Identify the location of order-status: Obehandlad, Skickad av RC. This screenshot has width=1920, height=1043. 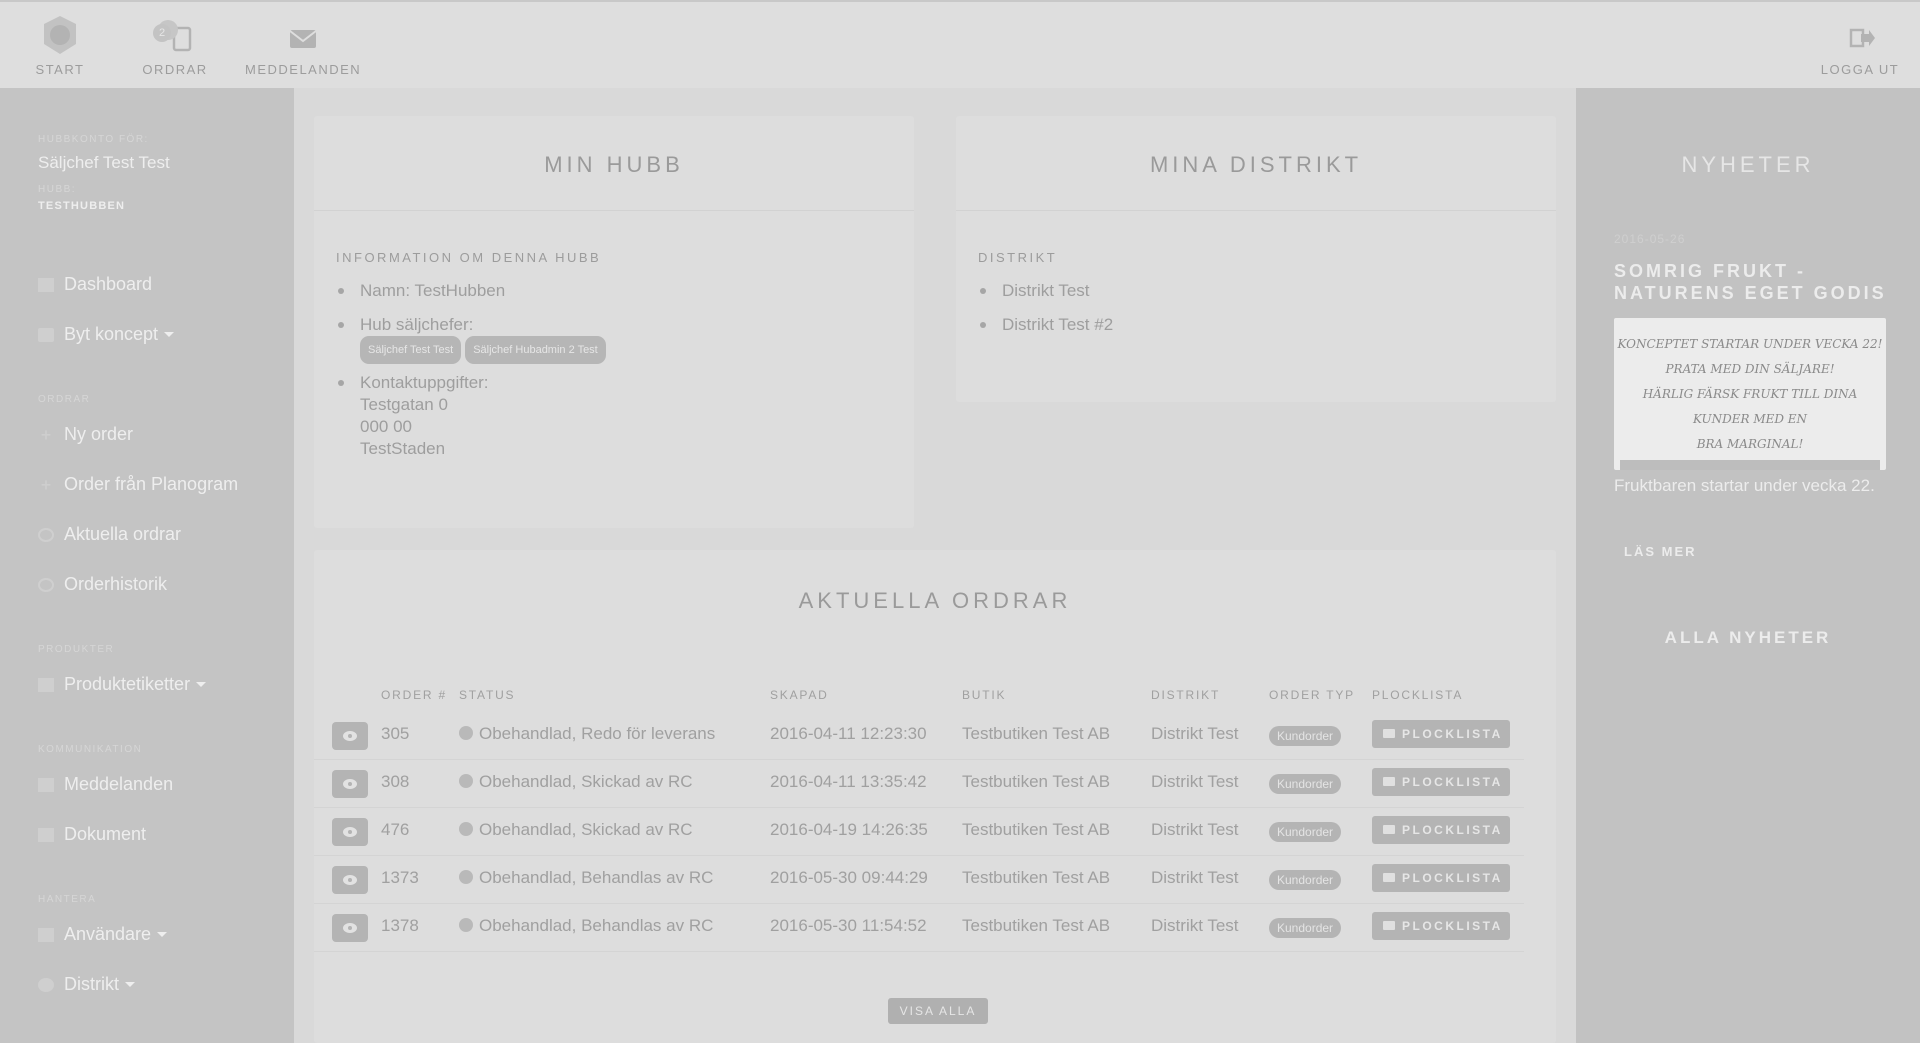
(576, 830).